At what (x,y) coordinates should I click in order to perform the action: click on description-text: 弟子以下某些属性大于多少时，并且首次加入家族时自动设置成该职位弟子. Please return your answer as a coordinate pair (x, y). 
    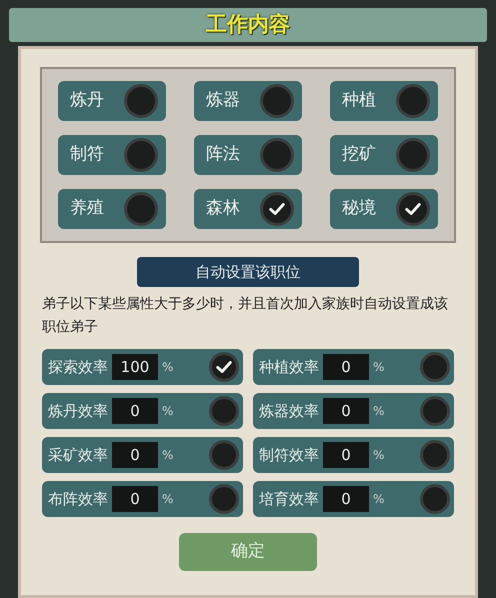
    Looking at the image, I should click on (245, 316).